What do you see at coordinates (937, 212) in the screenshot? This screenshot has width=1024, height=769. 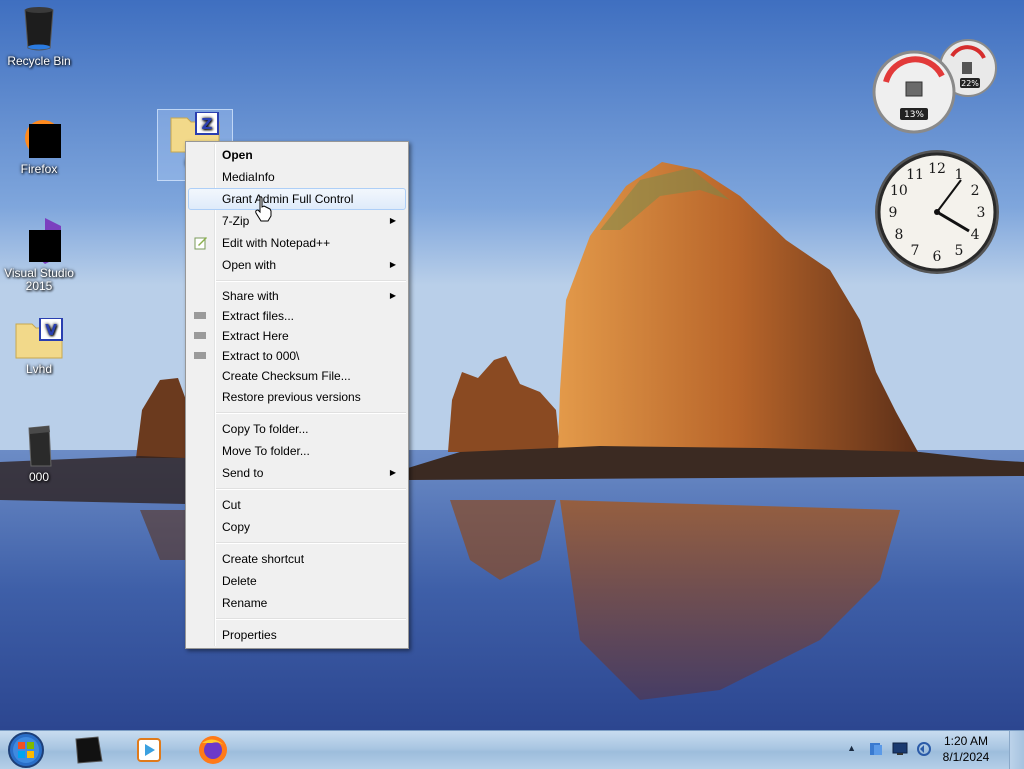 I see `clock-gadget: 12 12 3 45678 9 1011` at bounding box center [937, 212].